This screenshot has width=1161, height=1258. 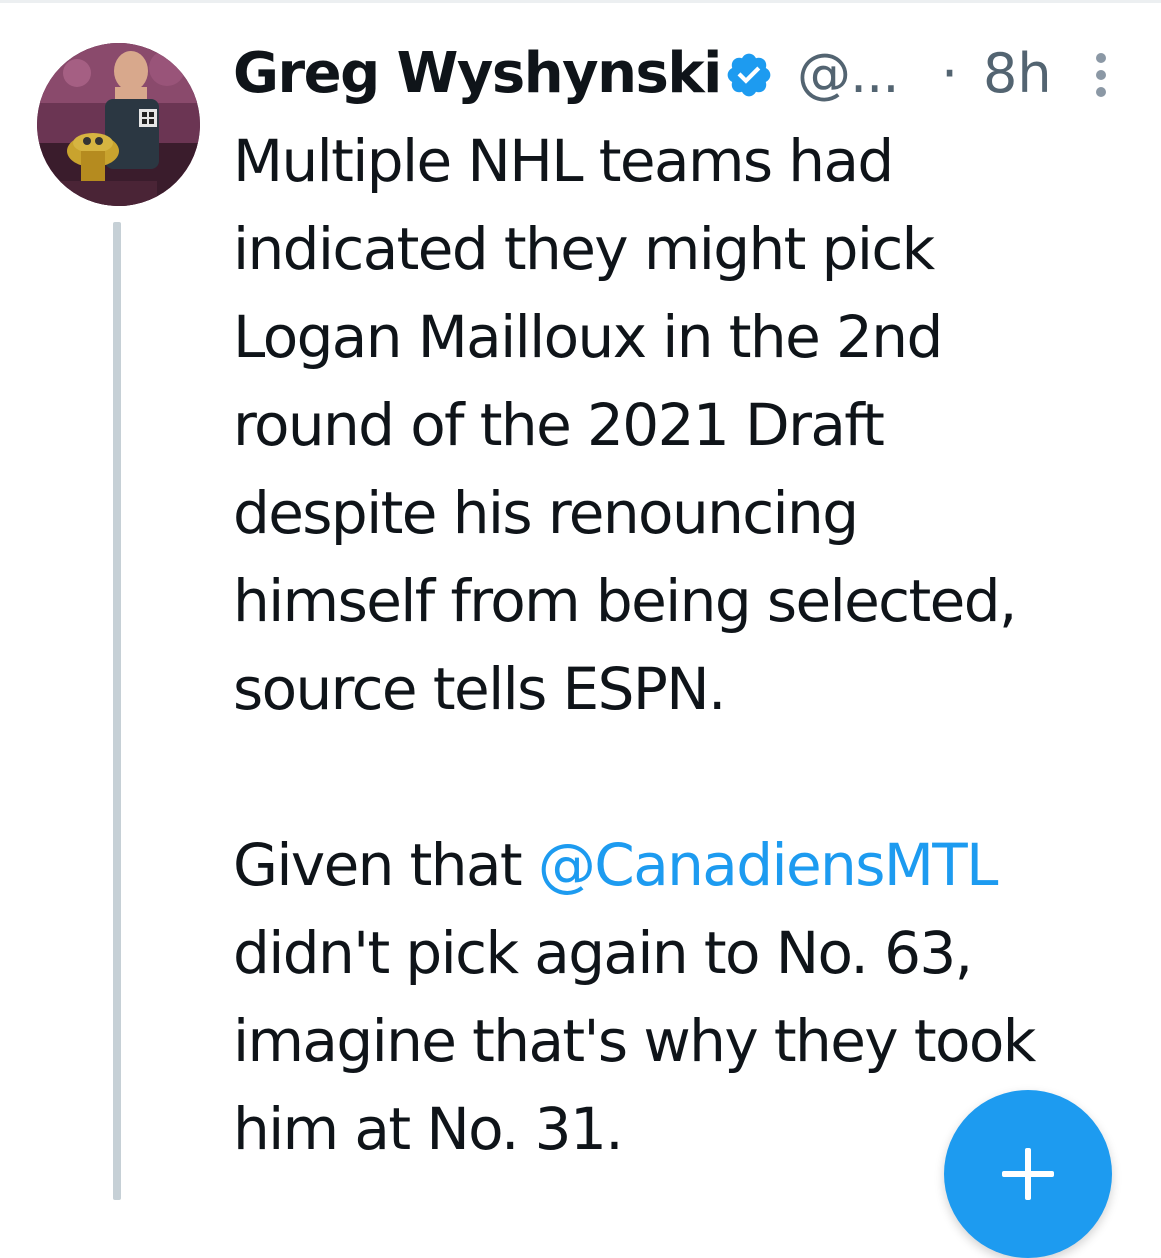 What do you see at coordinates (749, 75) in the screenshot?
I see `verified-badge-icon` at bounding box center [749, 75].